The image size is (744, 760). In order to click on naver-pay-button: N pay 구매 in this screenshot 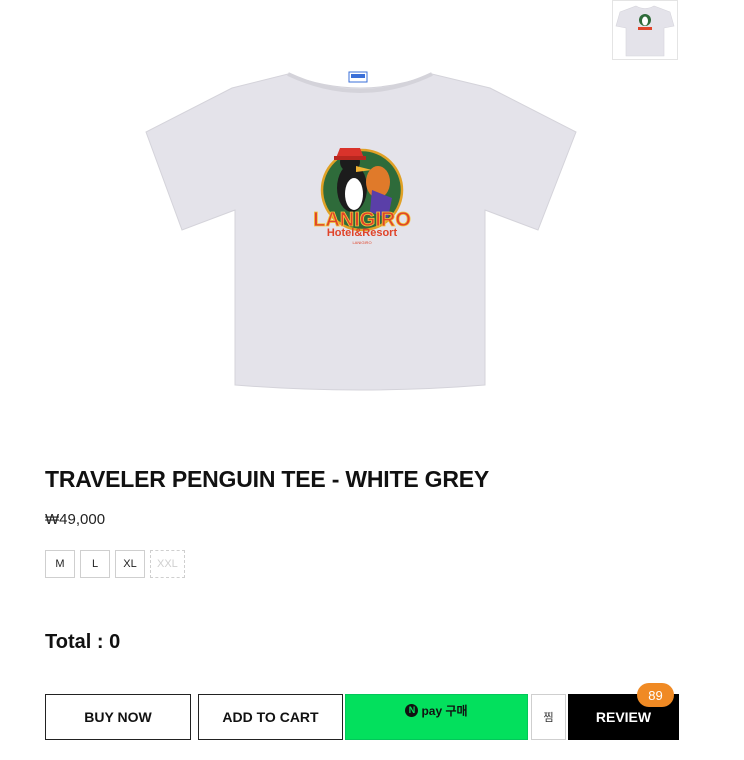, I will do `click(436, 717)`.